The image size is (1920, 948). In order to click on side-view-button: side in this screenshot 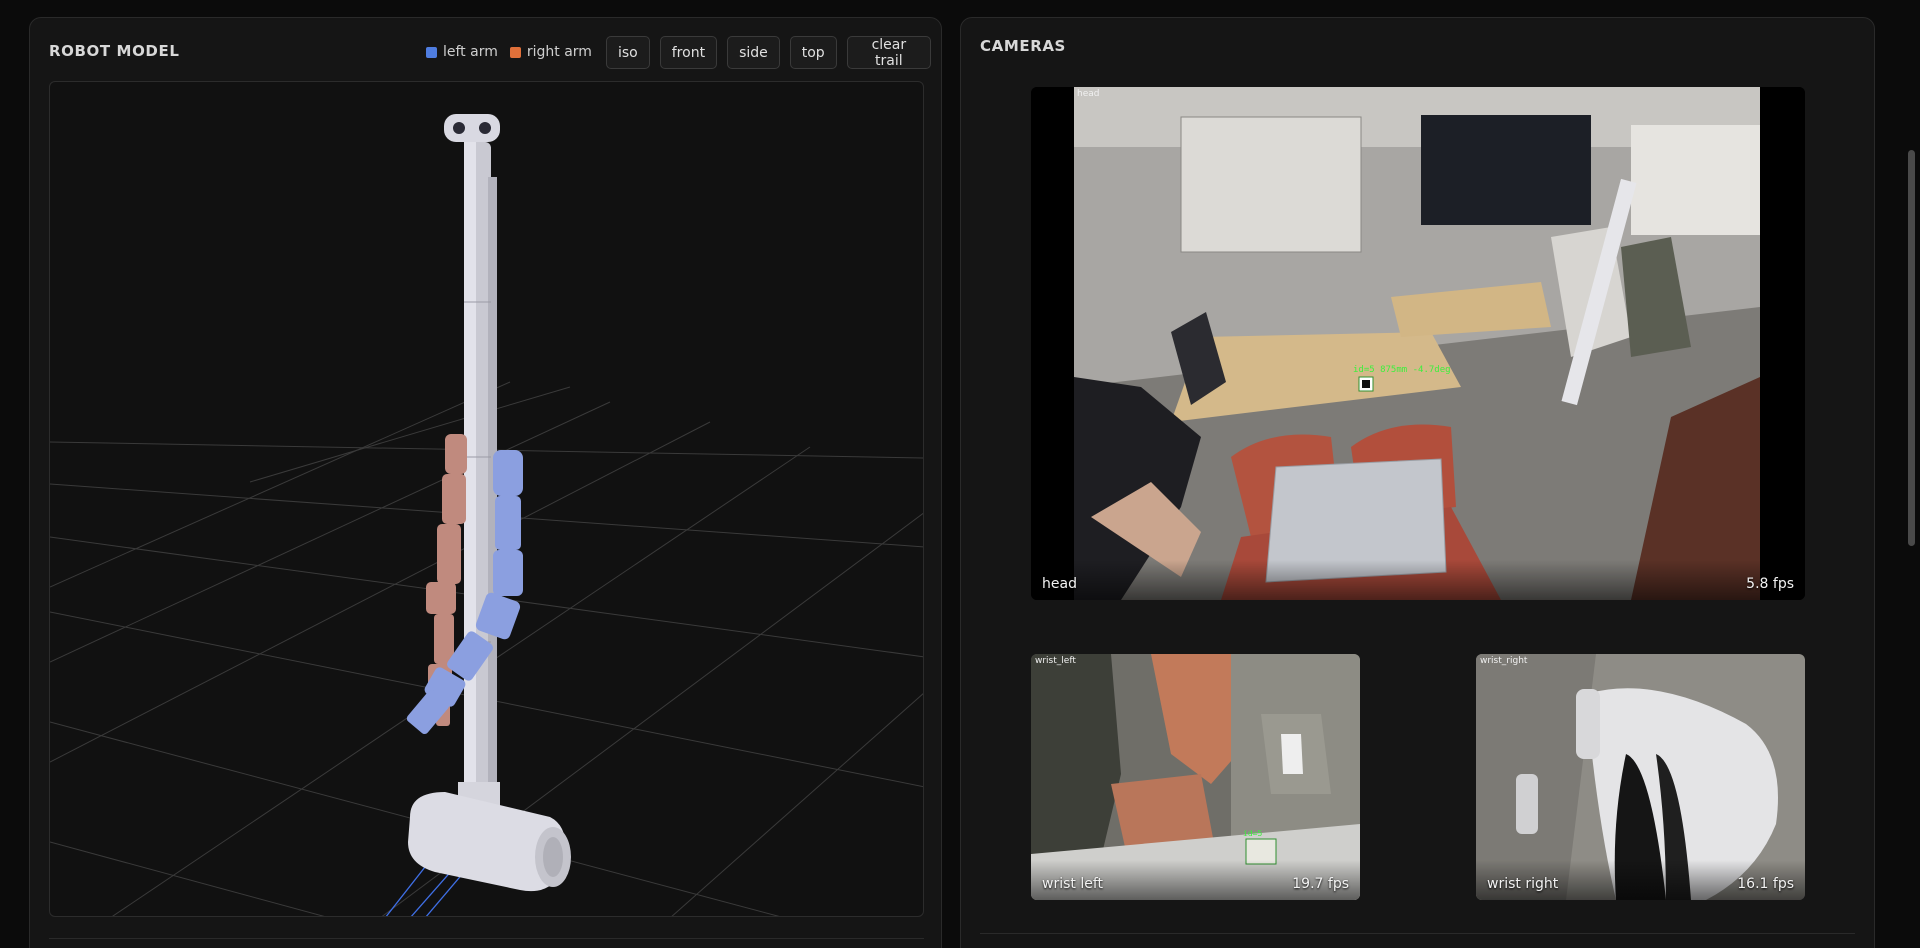, I will do `click(753, 52)`.